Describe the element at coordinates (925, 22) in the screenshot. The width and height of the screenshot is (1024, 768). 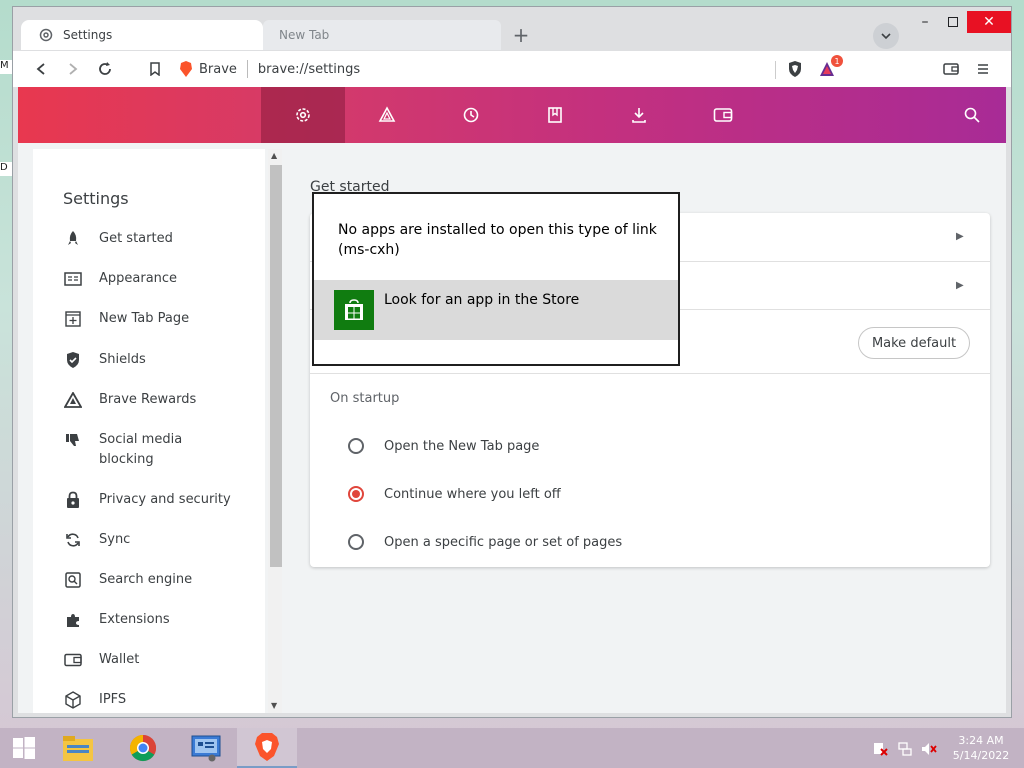
I see `minimize-button: –` at that location.